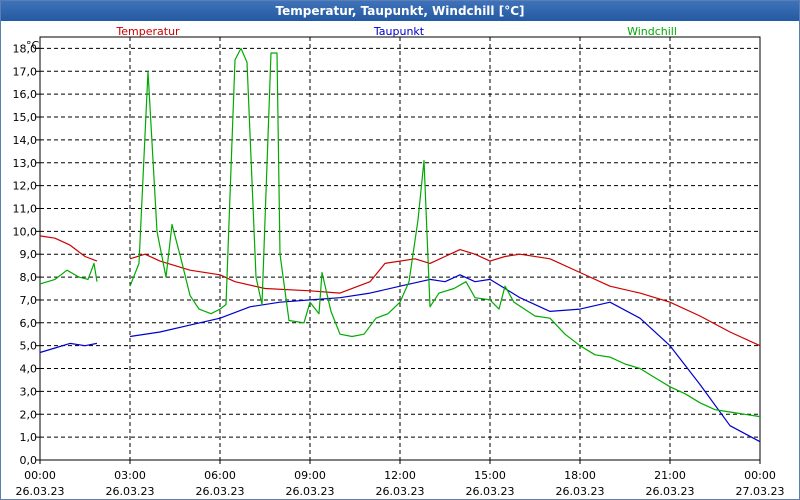 Image resolution: width=800 pixels, height=500 pixels. What do you see at coordinates (29, 346) in the screenshot?
I see `y-tick-label: 5,0` at bounding box center [29, 346].